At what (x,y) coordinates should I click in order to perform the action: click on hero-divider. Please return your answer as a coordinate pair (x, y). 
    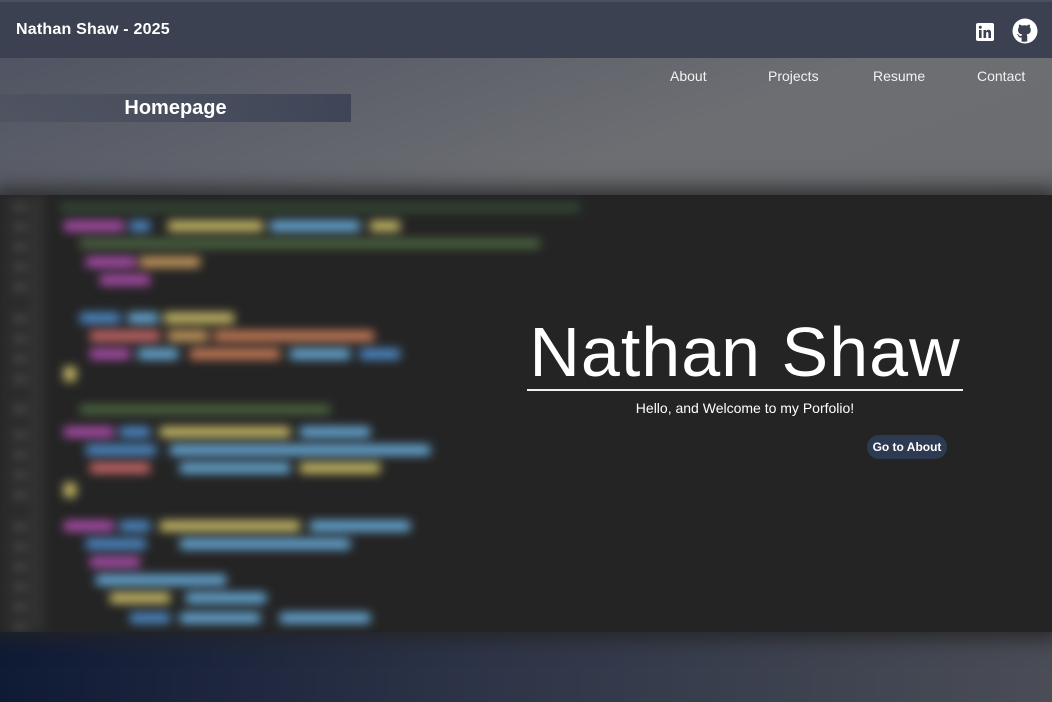
    Looking at the image, I should click on (745, 390).